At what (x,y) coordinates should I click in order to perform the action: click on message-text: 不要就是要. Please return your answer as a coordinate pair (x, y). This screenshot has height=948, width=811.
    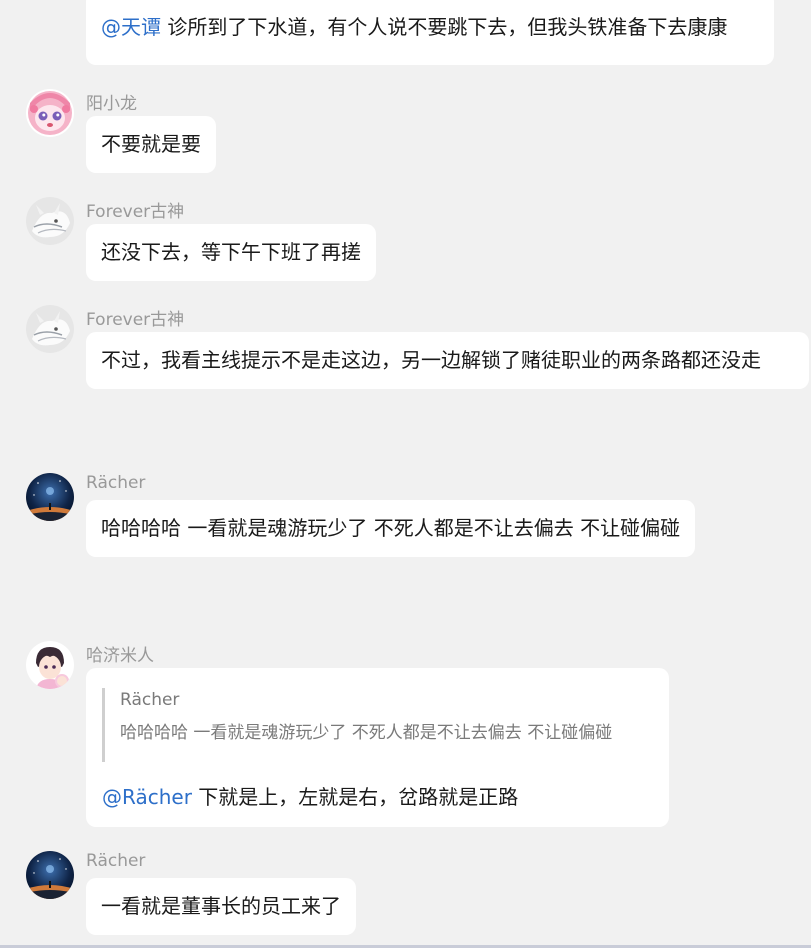
    Looking at the image, I should click on (151, 144).